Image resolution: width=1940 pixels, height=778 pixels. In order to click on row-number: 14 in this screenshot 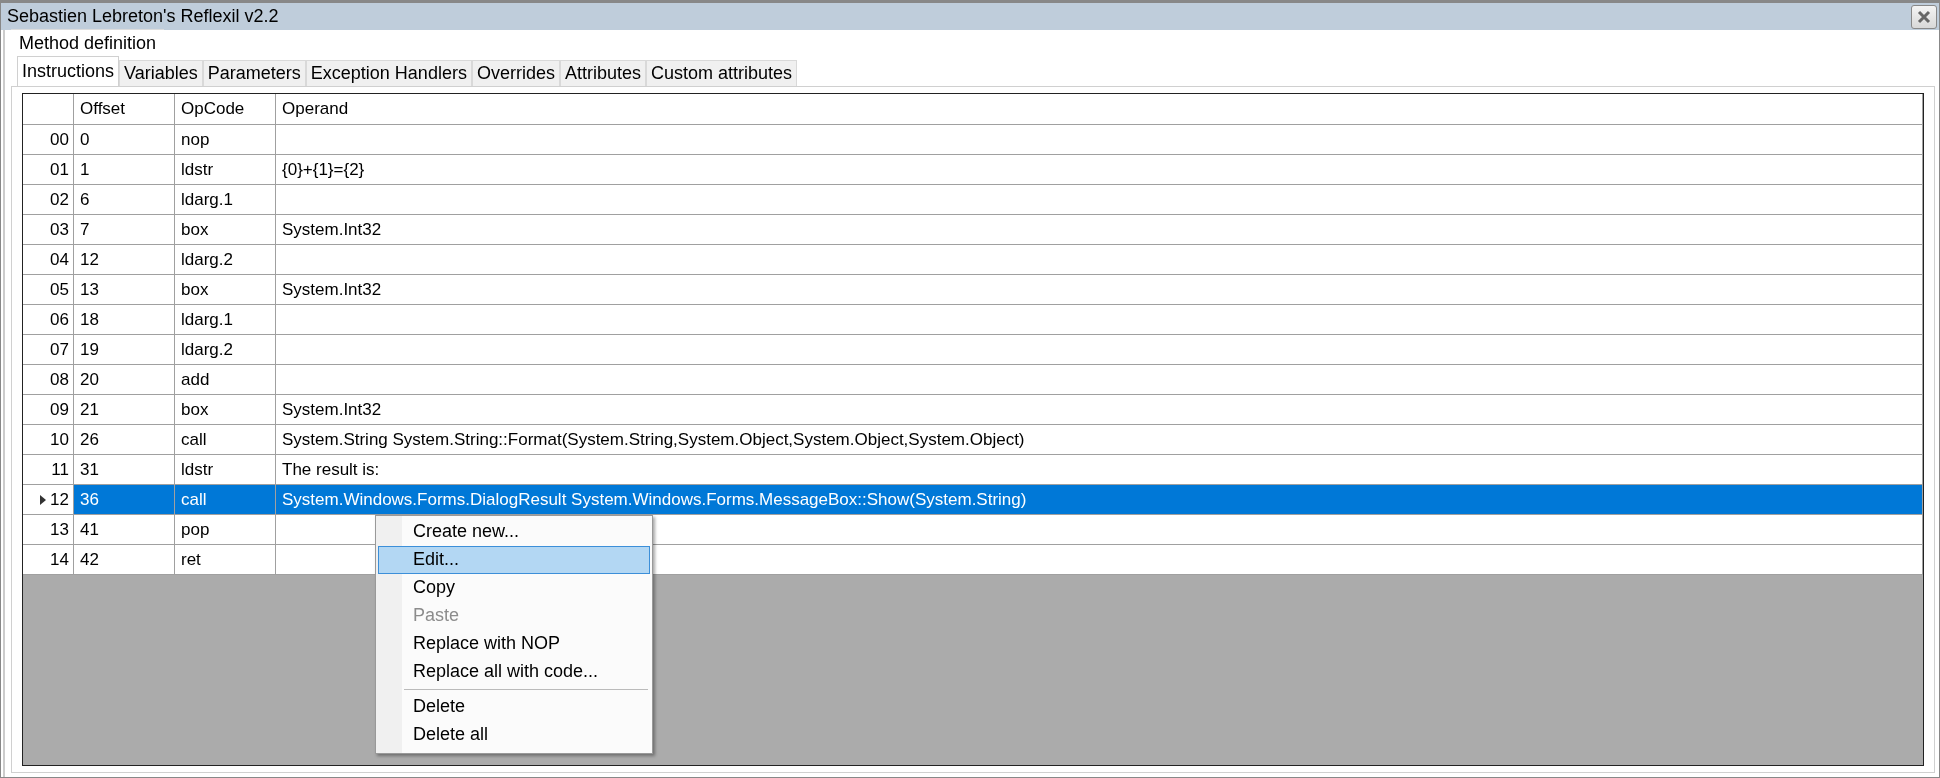, I will do `click(59, 559)`.